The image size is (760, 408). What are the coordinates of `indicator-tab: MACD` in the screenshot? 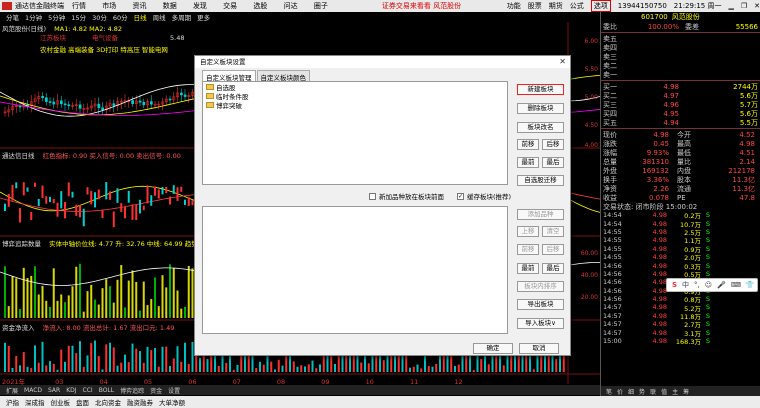 It's located at (33, 390).